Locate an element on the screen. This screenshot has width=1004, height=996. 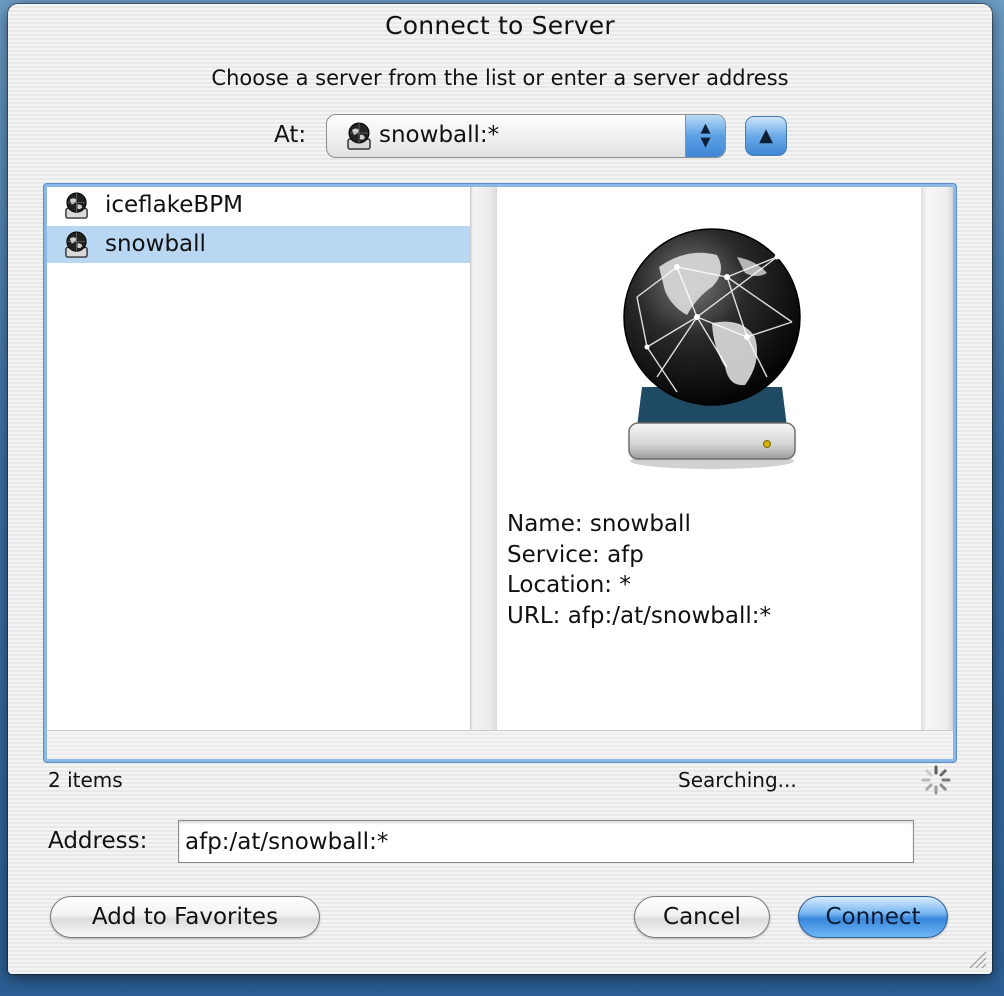
vertical-scrollbar is located at coordinates (937, 458).